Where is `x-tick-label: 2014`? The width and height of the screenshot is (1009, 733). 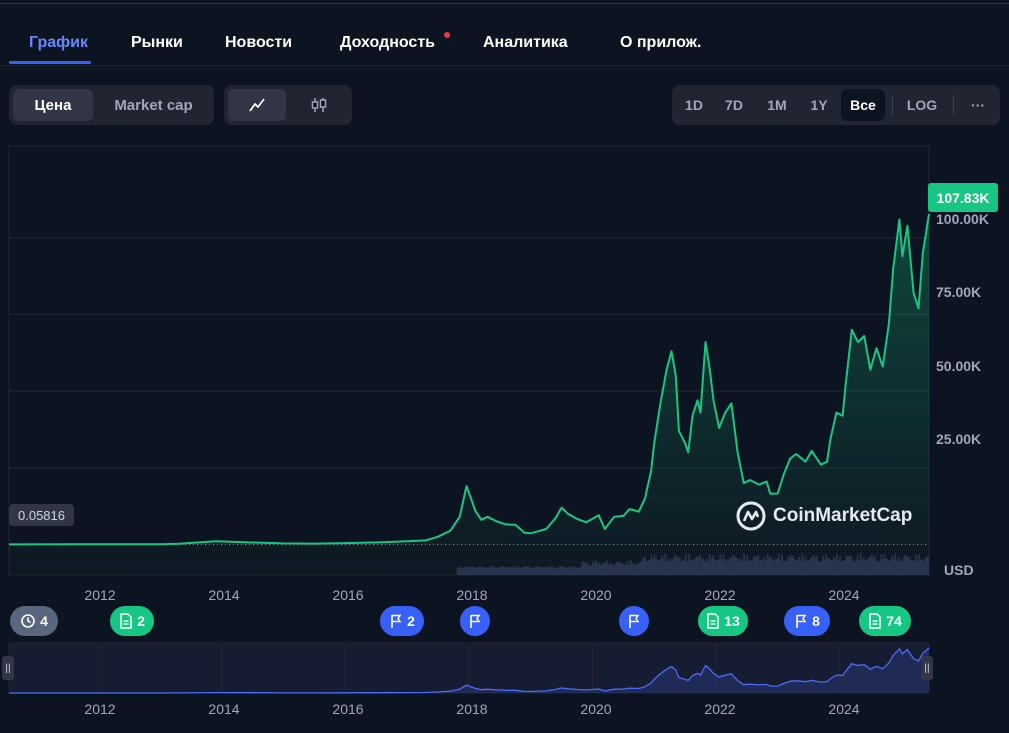 x-tick-label: 2014 is located at coordinates (224, 595).